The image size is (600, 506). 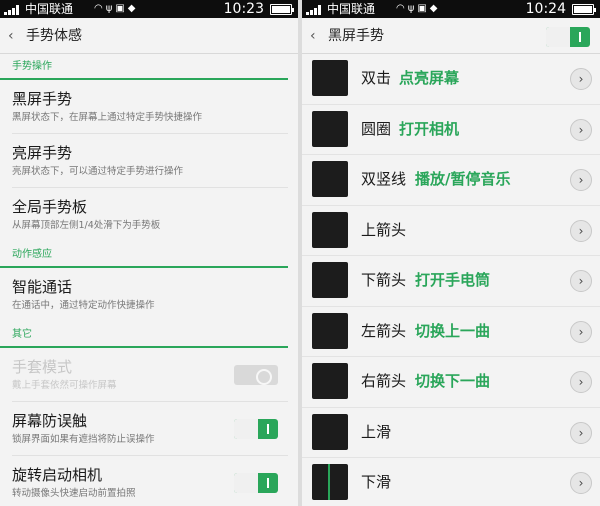 What do you see at coordinates (356, 36) in the screenshot?
I see `page-title: 黑屏手势` at bounding box center [356, 36].